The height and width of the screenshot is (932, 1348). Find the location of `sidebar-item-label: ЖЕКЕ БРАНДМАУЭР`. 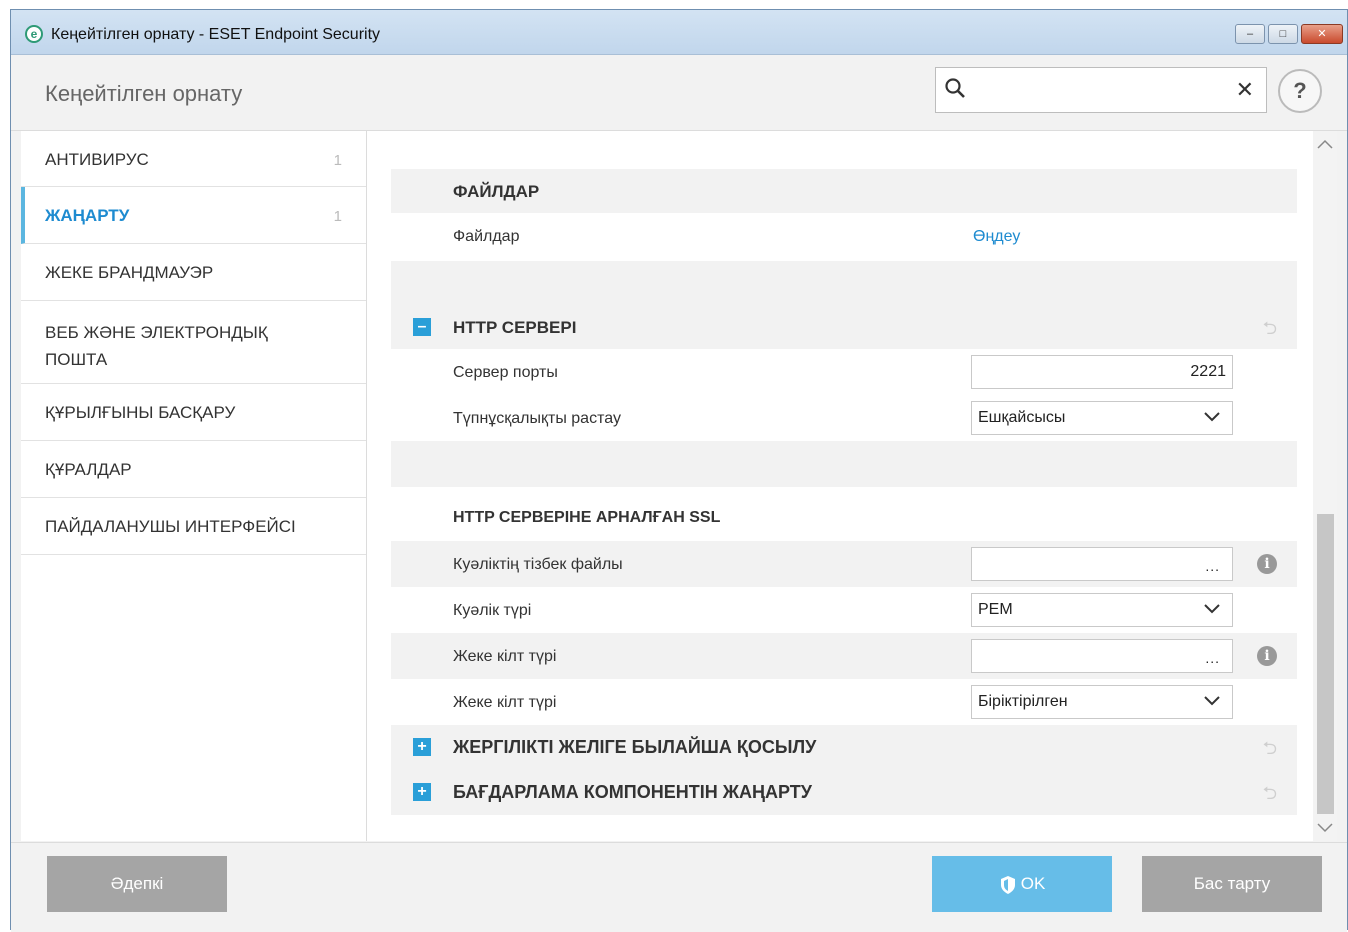

sidebar-item-label: ЖЕКЕ БРАНДМАУЭР is located at coordinates (129, 272).